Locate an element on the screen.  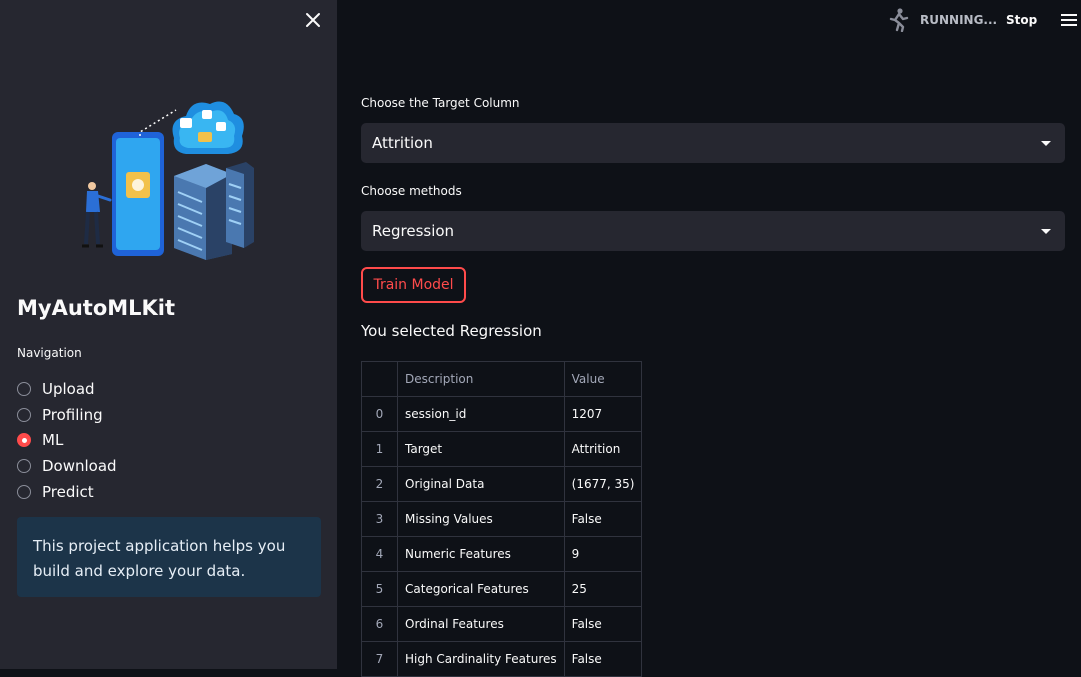
table-row: 7 High Cardinality Features False is located at coordinates (502, 659).